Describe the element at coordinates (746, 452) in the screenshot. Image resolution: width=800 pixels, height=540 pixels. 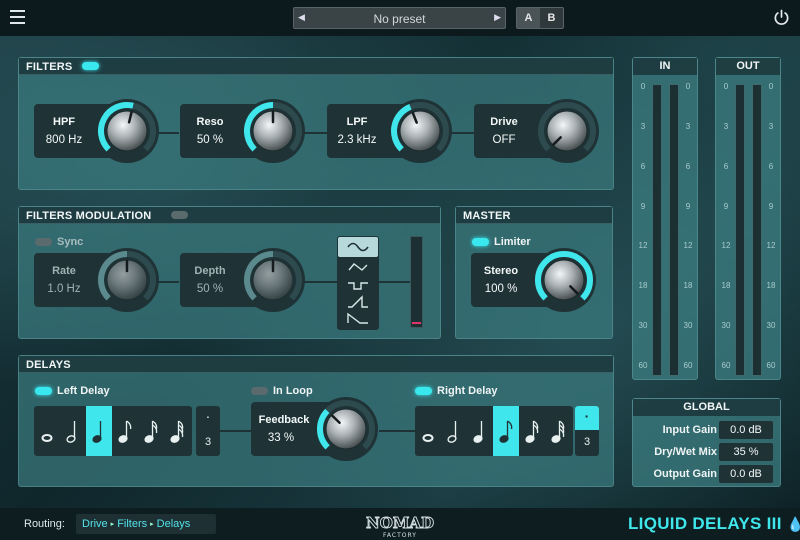
I see `dry-wet-mix-value: 35 %` at that location.